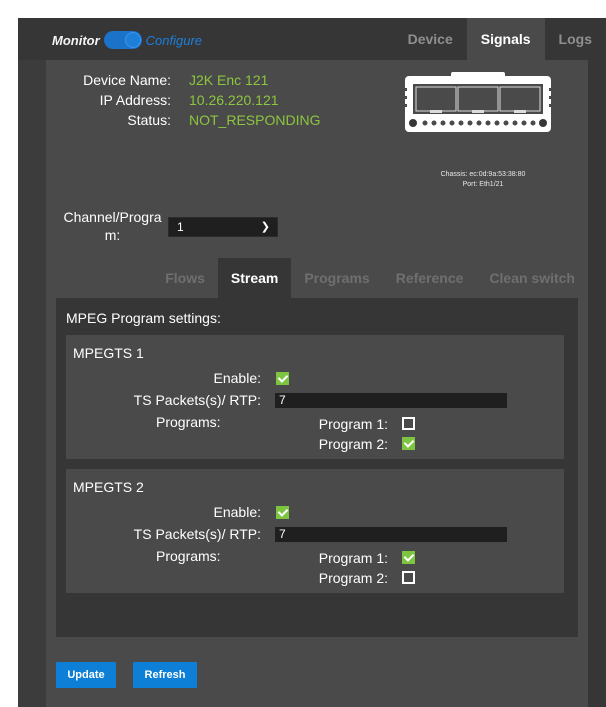 The height and width of the screenshot is (707, 606). Describe the element at coordinates (174, 40) in the screenshot. I see `mode-configure-label: Configure` at that location.